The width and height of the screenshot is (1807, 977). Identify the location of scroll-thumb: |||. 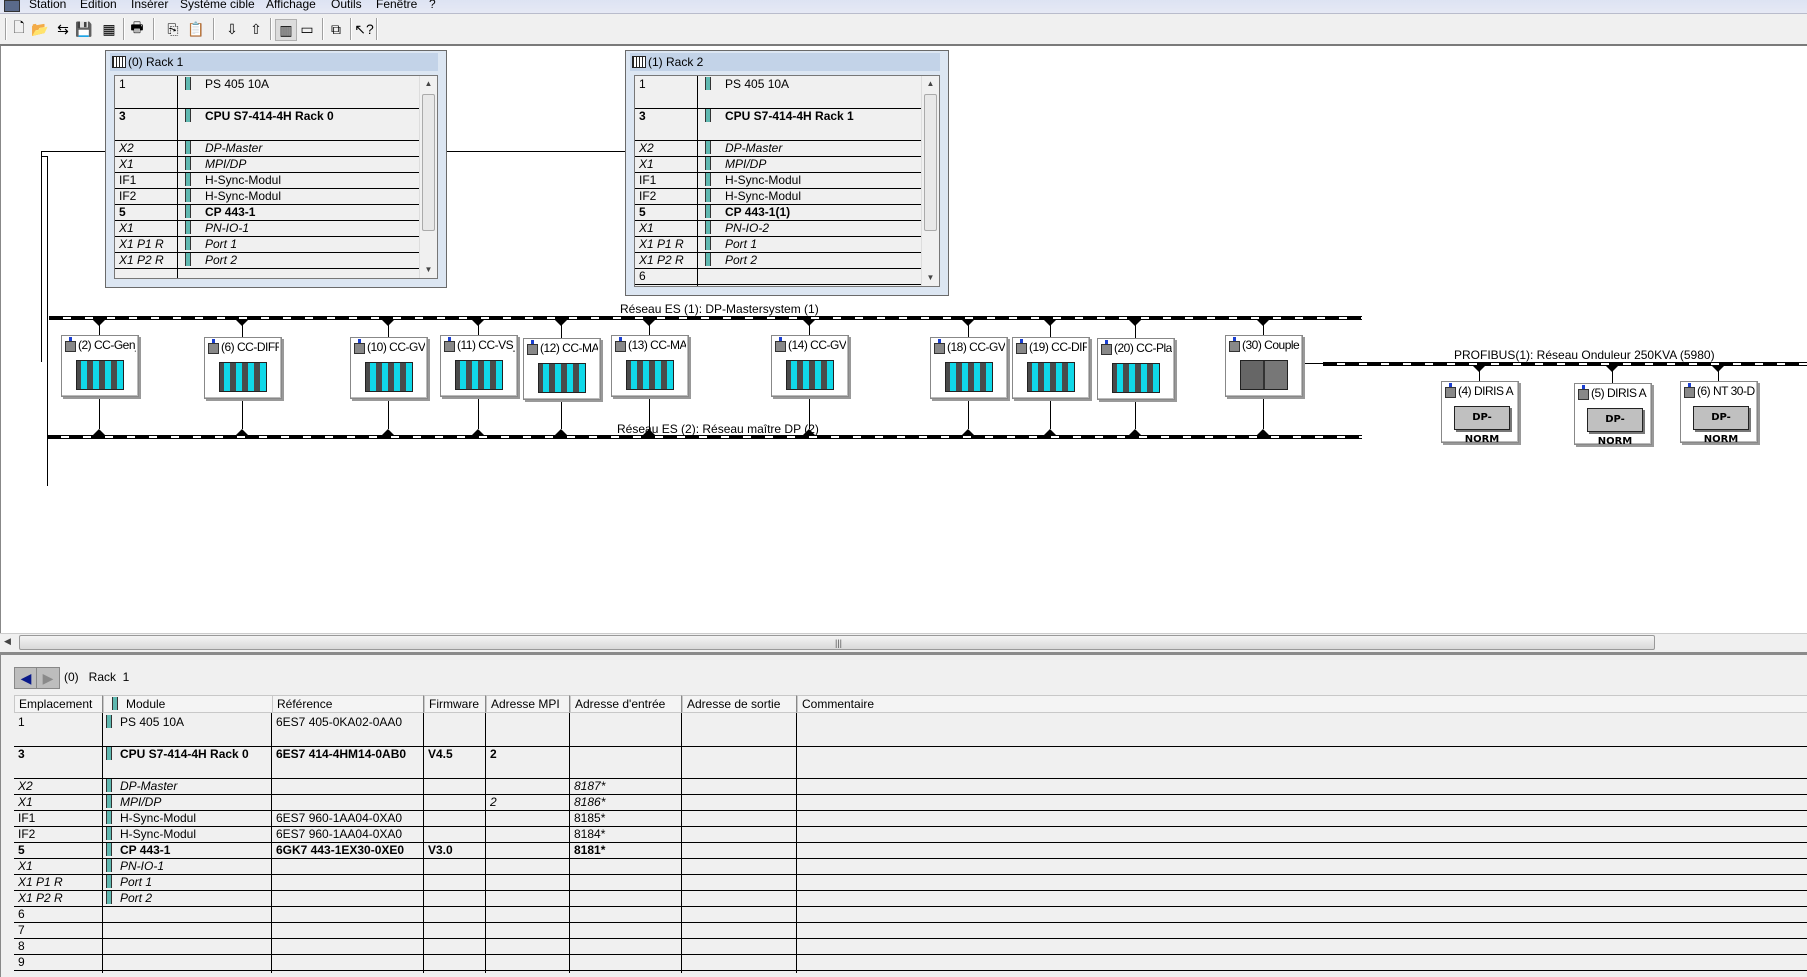
(837, 642).